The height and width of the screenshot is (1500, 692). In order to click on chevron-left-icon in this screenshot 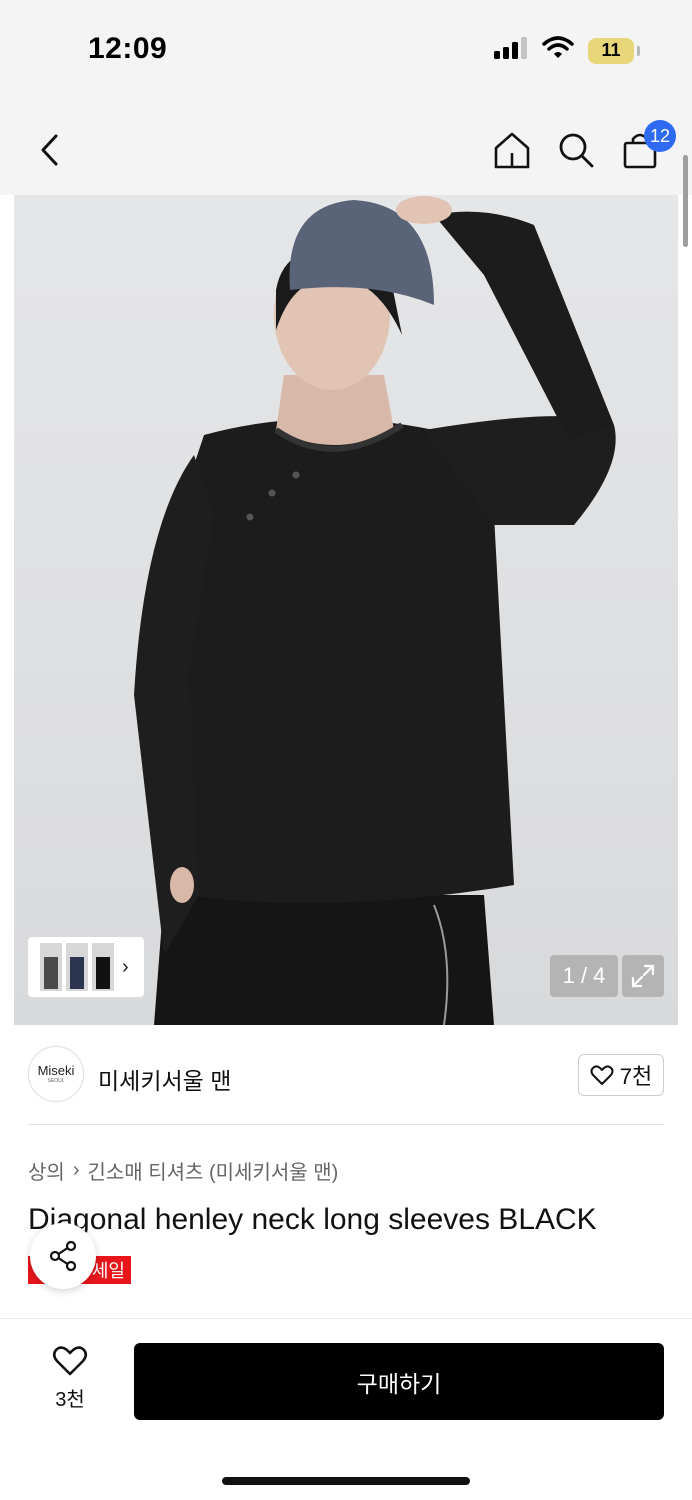, I will do `click(49, 150)`.